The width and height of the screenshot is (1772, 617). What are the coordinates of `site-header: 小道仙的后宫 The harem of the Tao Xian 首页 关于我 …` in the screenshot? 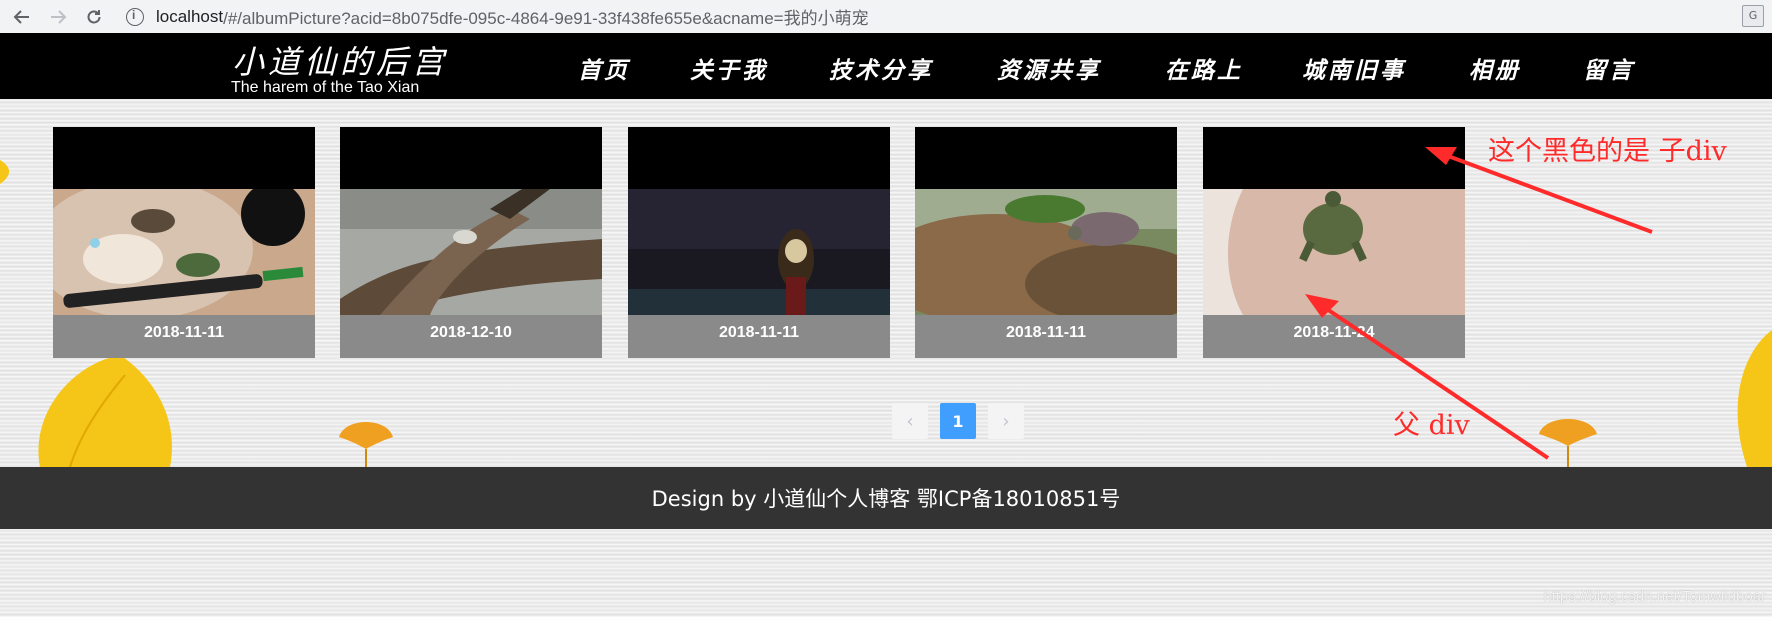 It's located at (886, 66).